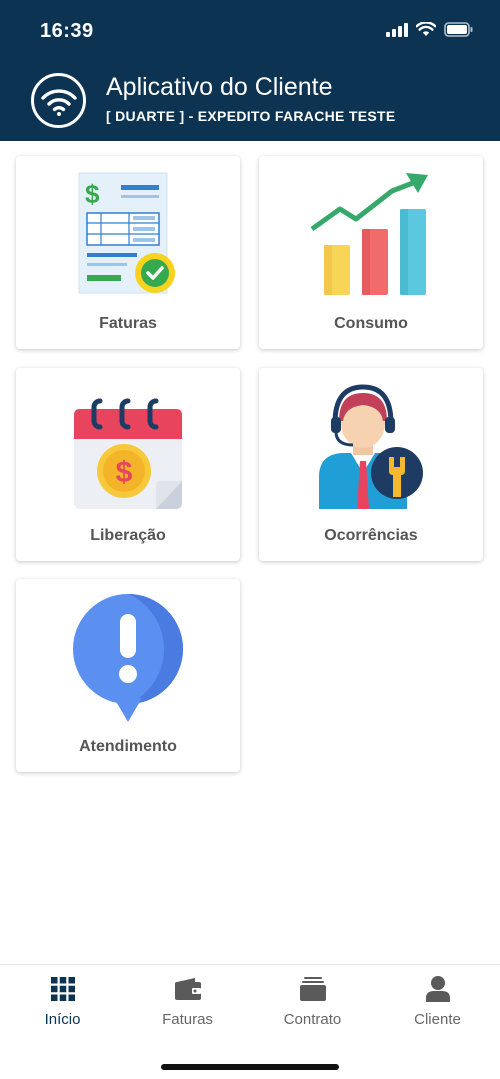  I want to click on invoice-icon: $, so click(128, 234).